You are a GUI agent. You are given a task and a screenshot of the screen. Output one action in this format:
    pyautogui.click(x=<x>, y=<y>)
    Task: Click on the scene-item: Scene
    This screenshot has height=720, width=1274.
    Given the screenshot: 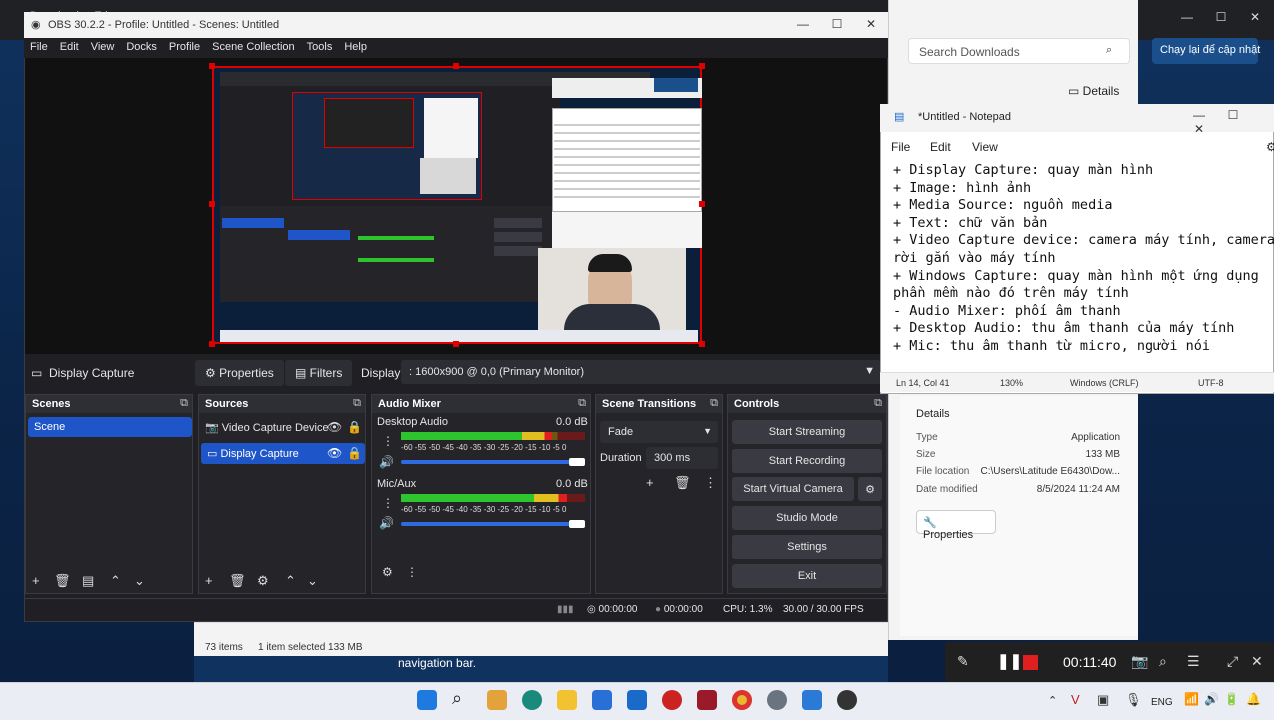 What is the action you would take?
    pyautogui.click(x=110, y=427)
    